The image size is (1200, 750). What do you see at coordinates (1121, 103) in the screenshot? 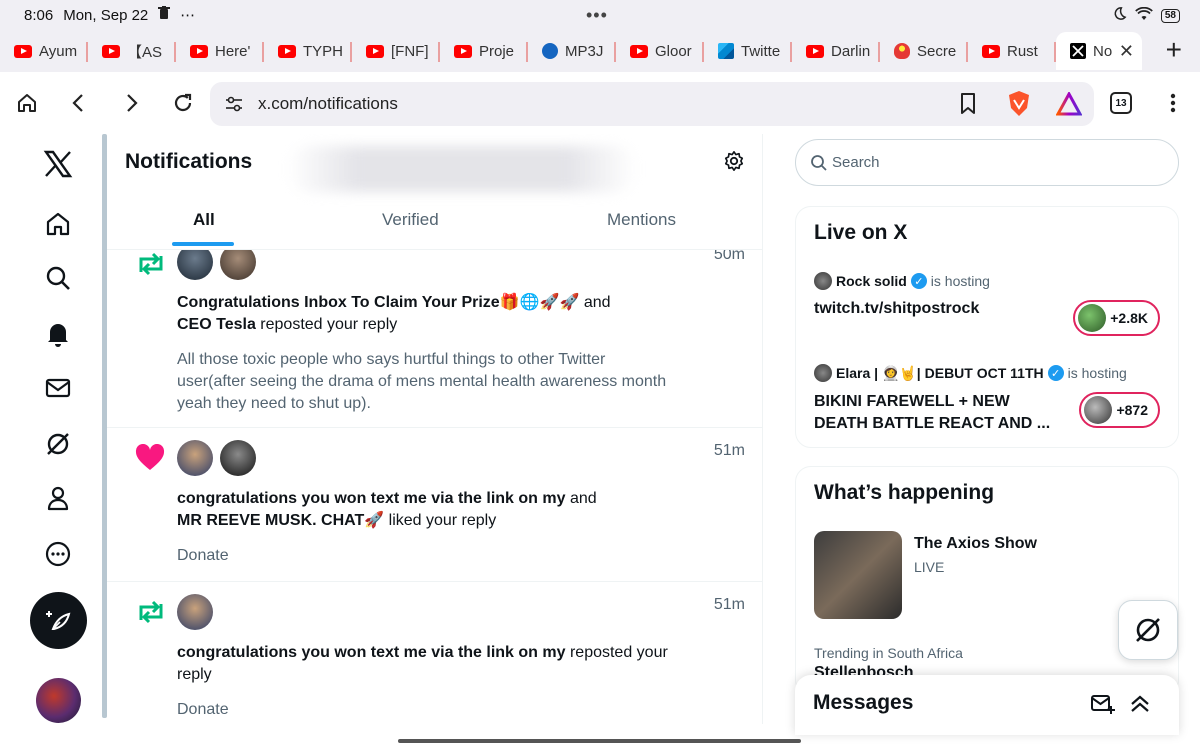
I see `tab-switcher-button: 13` at bounding box center [1121, 103].